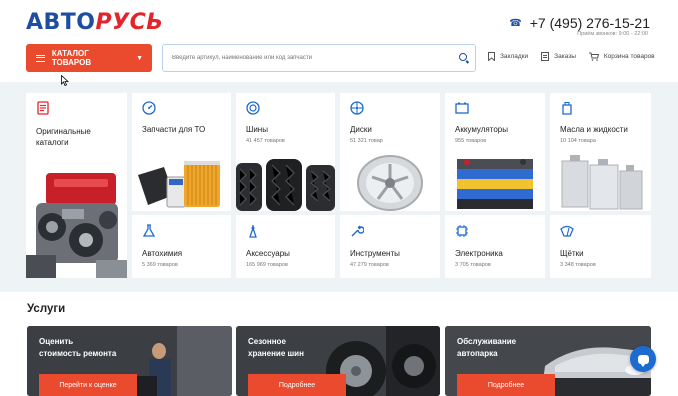 This screenshot has width=678, height=396. Describe the element at coordinates (390, 183) in the screenshot. I see `wheel-rim-image` at that location.